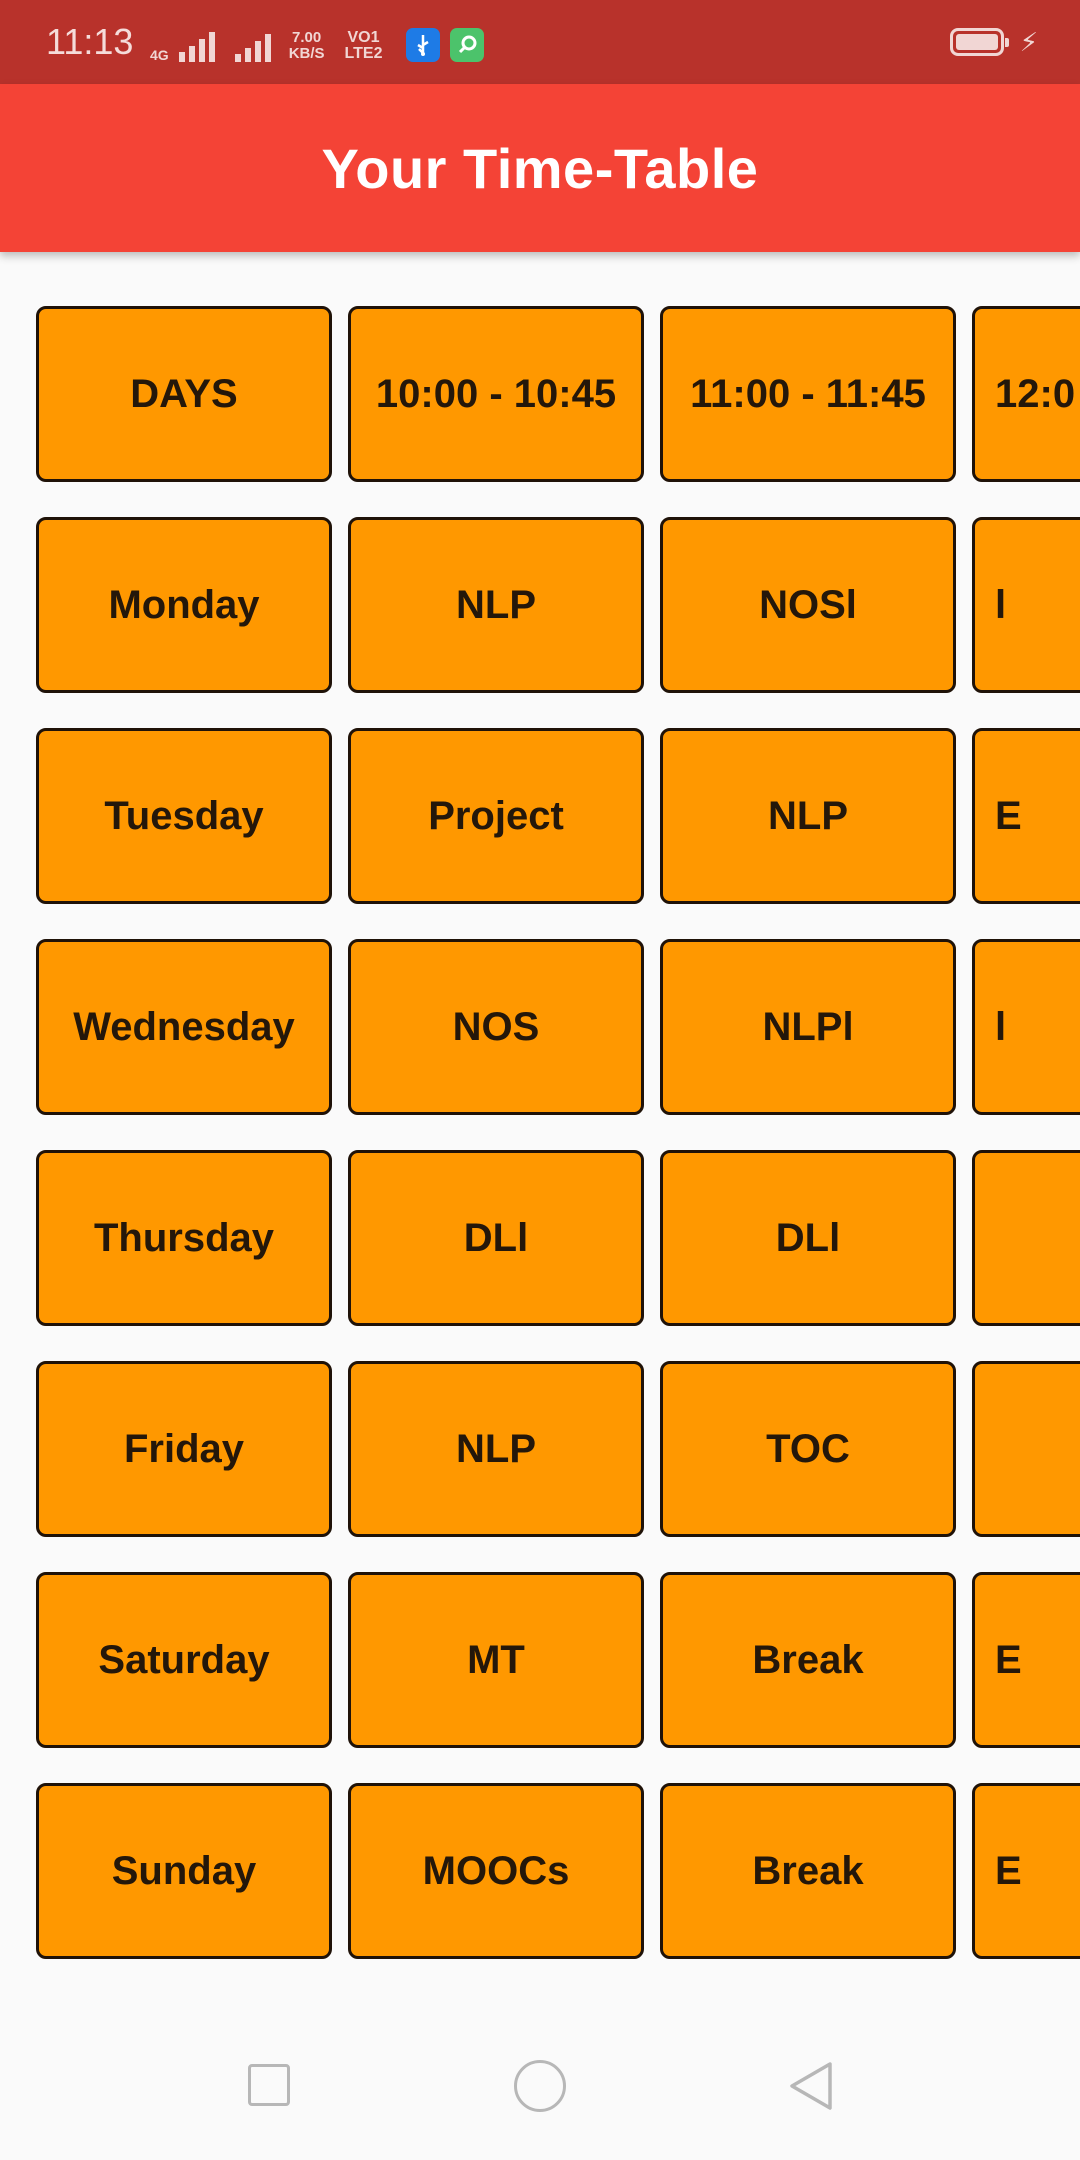  Describe the element at coordinates (808, 1449) in the screenshot. I see `subject-cell: TOC` at that location.